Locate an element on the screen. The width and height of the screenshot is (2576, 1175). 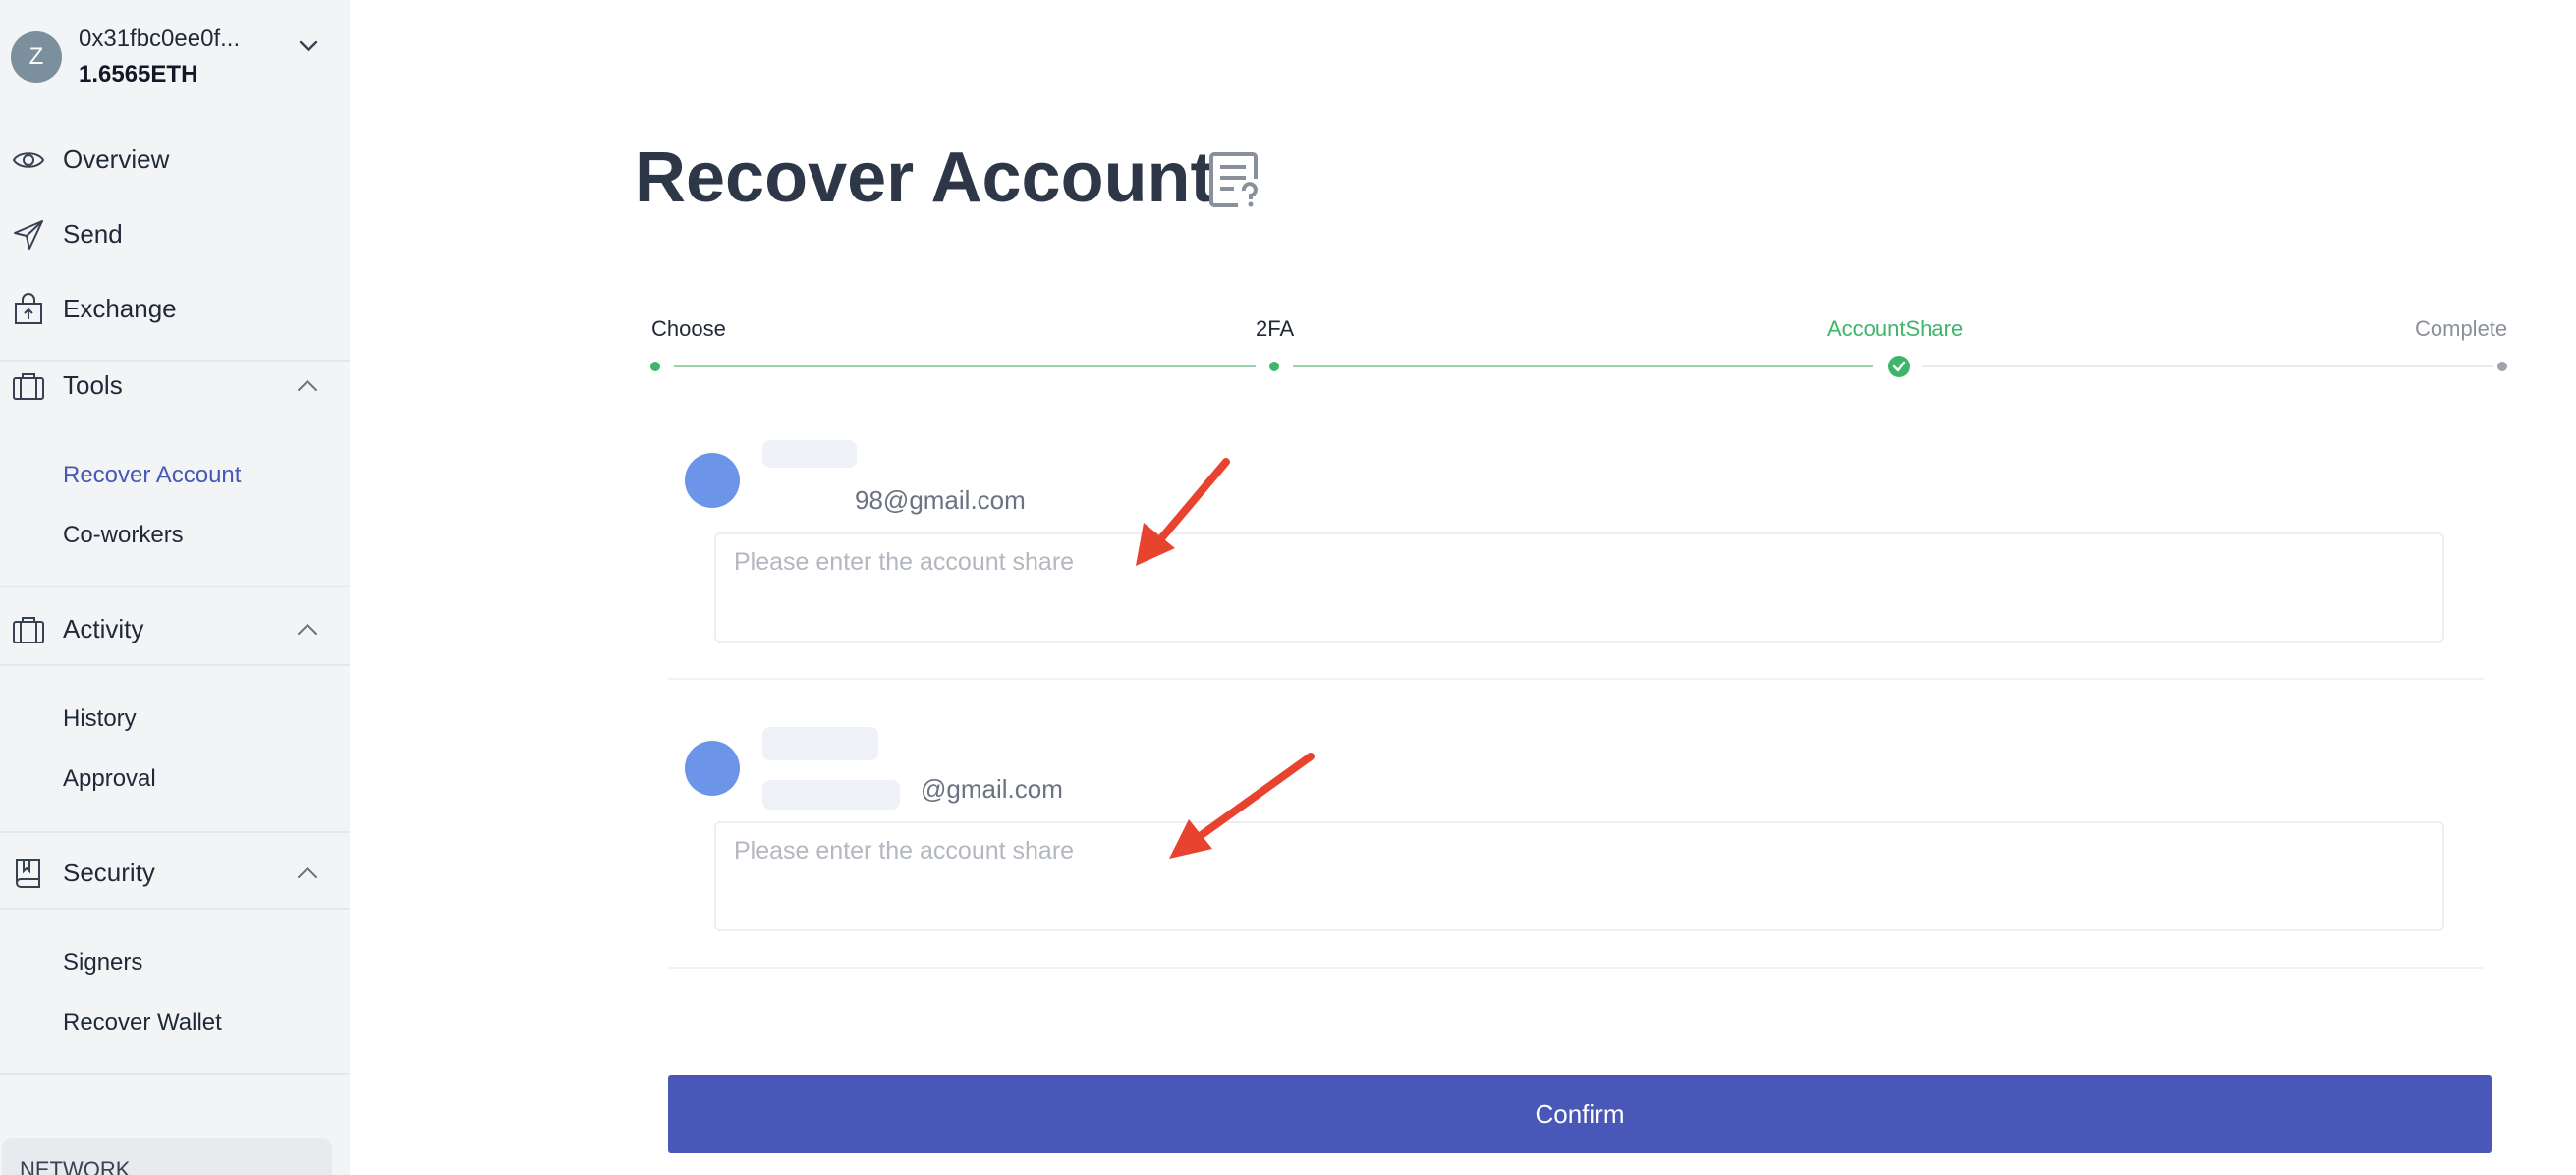
book-icon is located at coordinates (28, 873).